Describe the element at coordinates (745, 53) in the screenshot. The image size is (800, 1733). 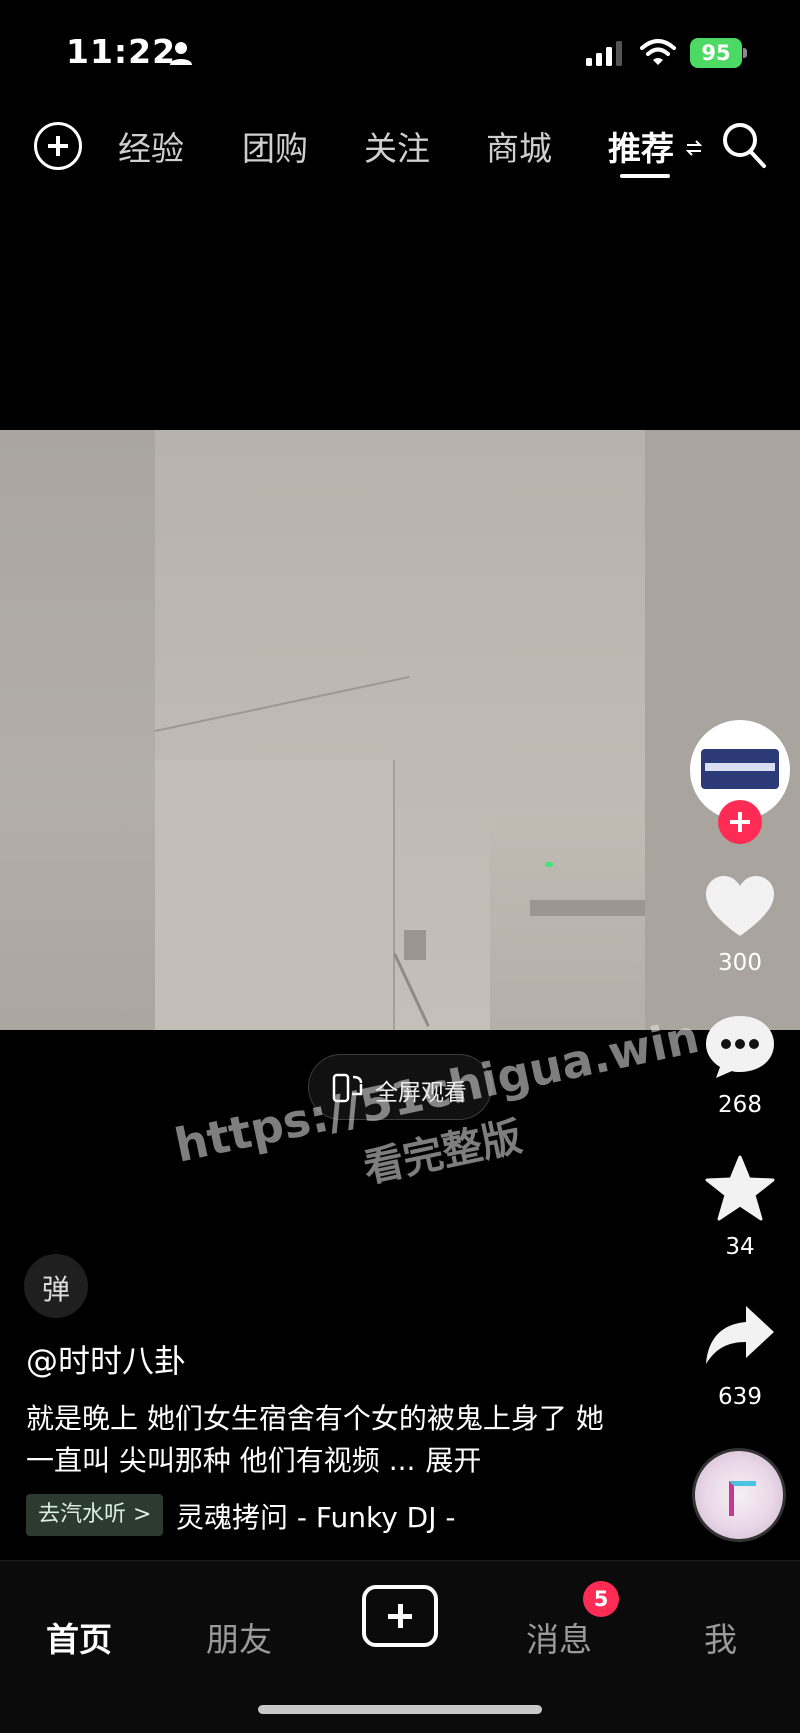
I see `battery-cap` at that location.